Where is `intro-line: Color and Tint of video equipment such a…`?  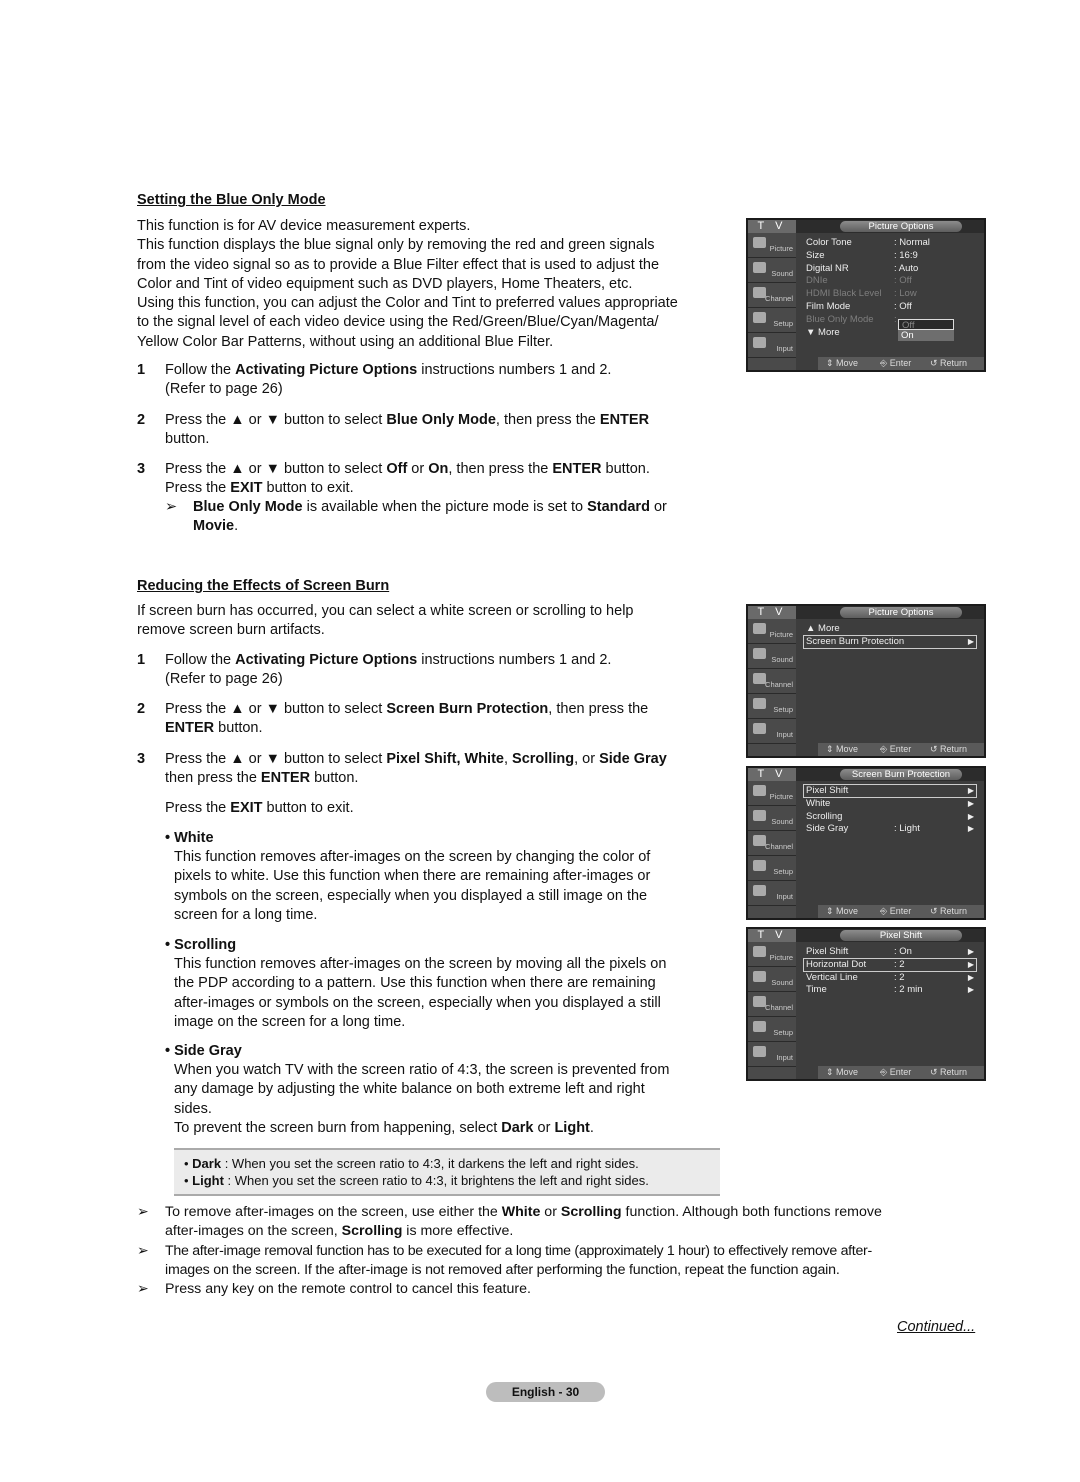 intro-line: Color and Tint of video equipment such a… is located at coordinates (385, 283).